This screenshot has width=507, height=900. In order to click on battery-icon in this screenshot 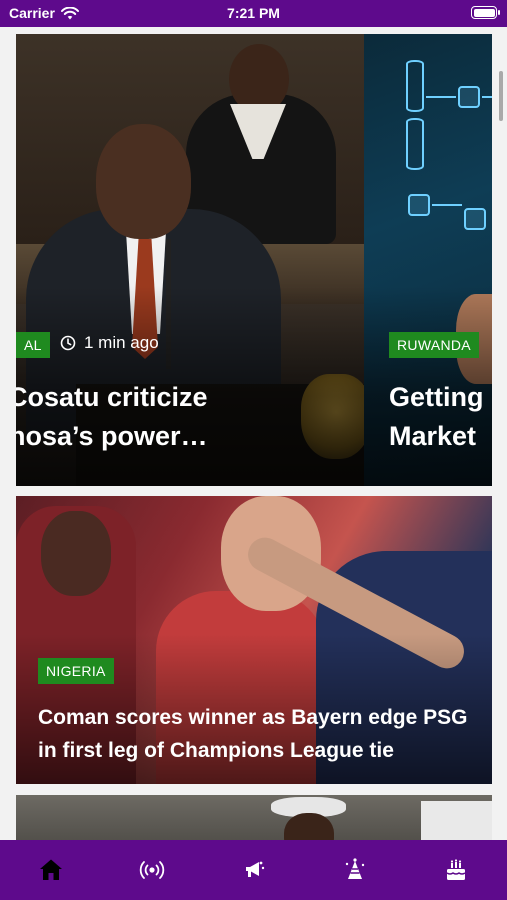, I will do `click(485, 12)`.